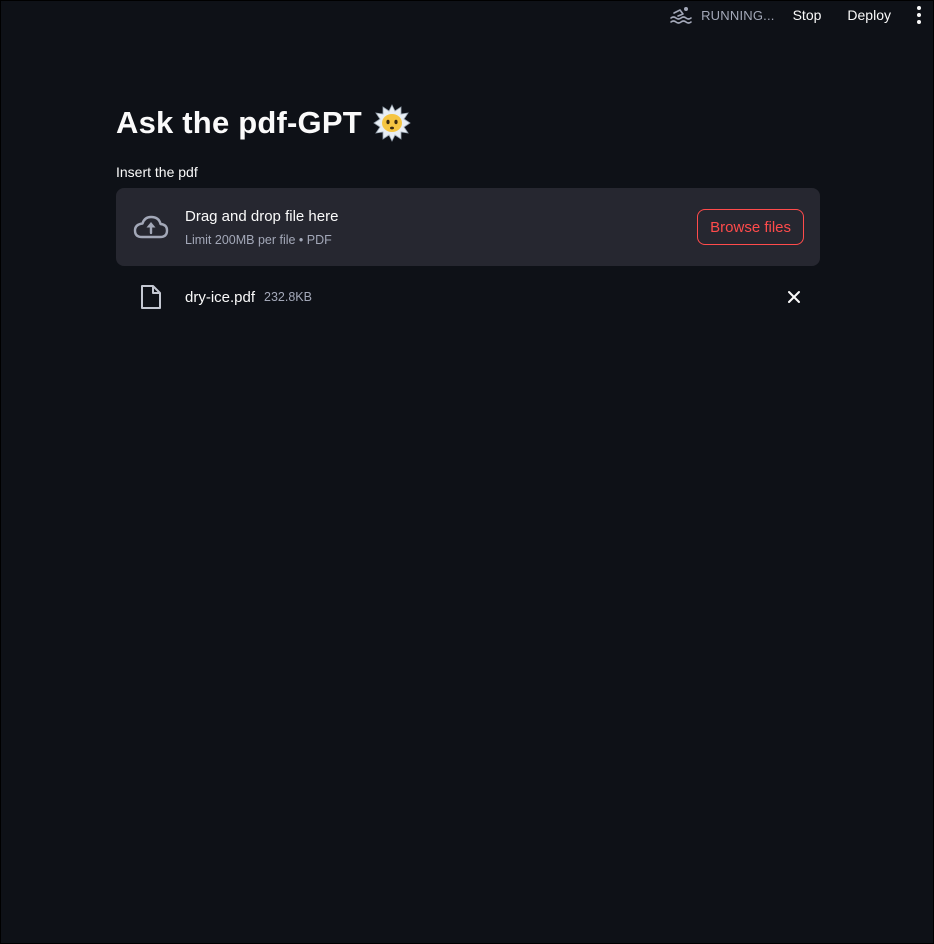  I want to click on file-name: dry-ice.pdf, so click(220, 297).